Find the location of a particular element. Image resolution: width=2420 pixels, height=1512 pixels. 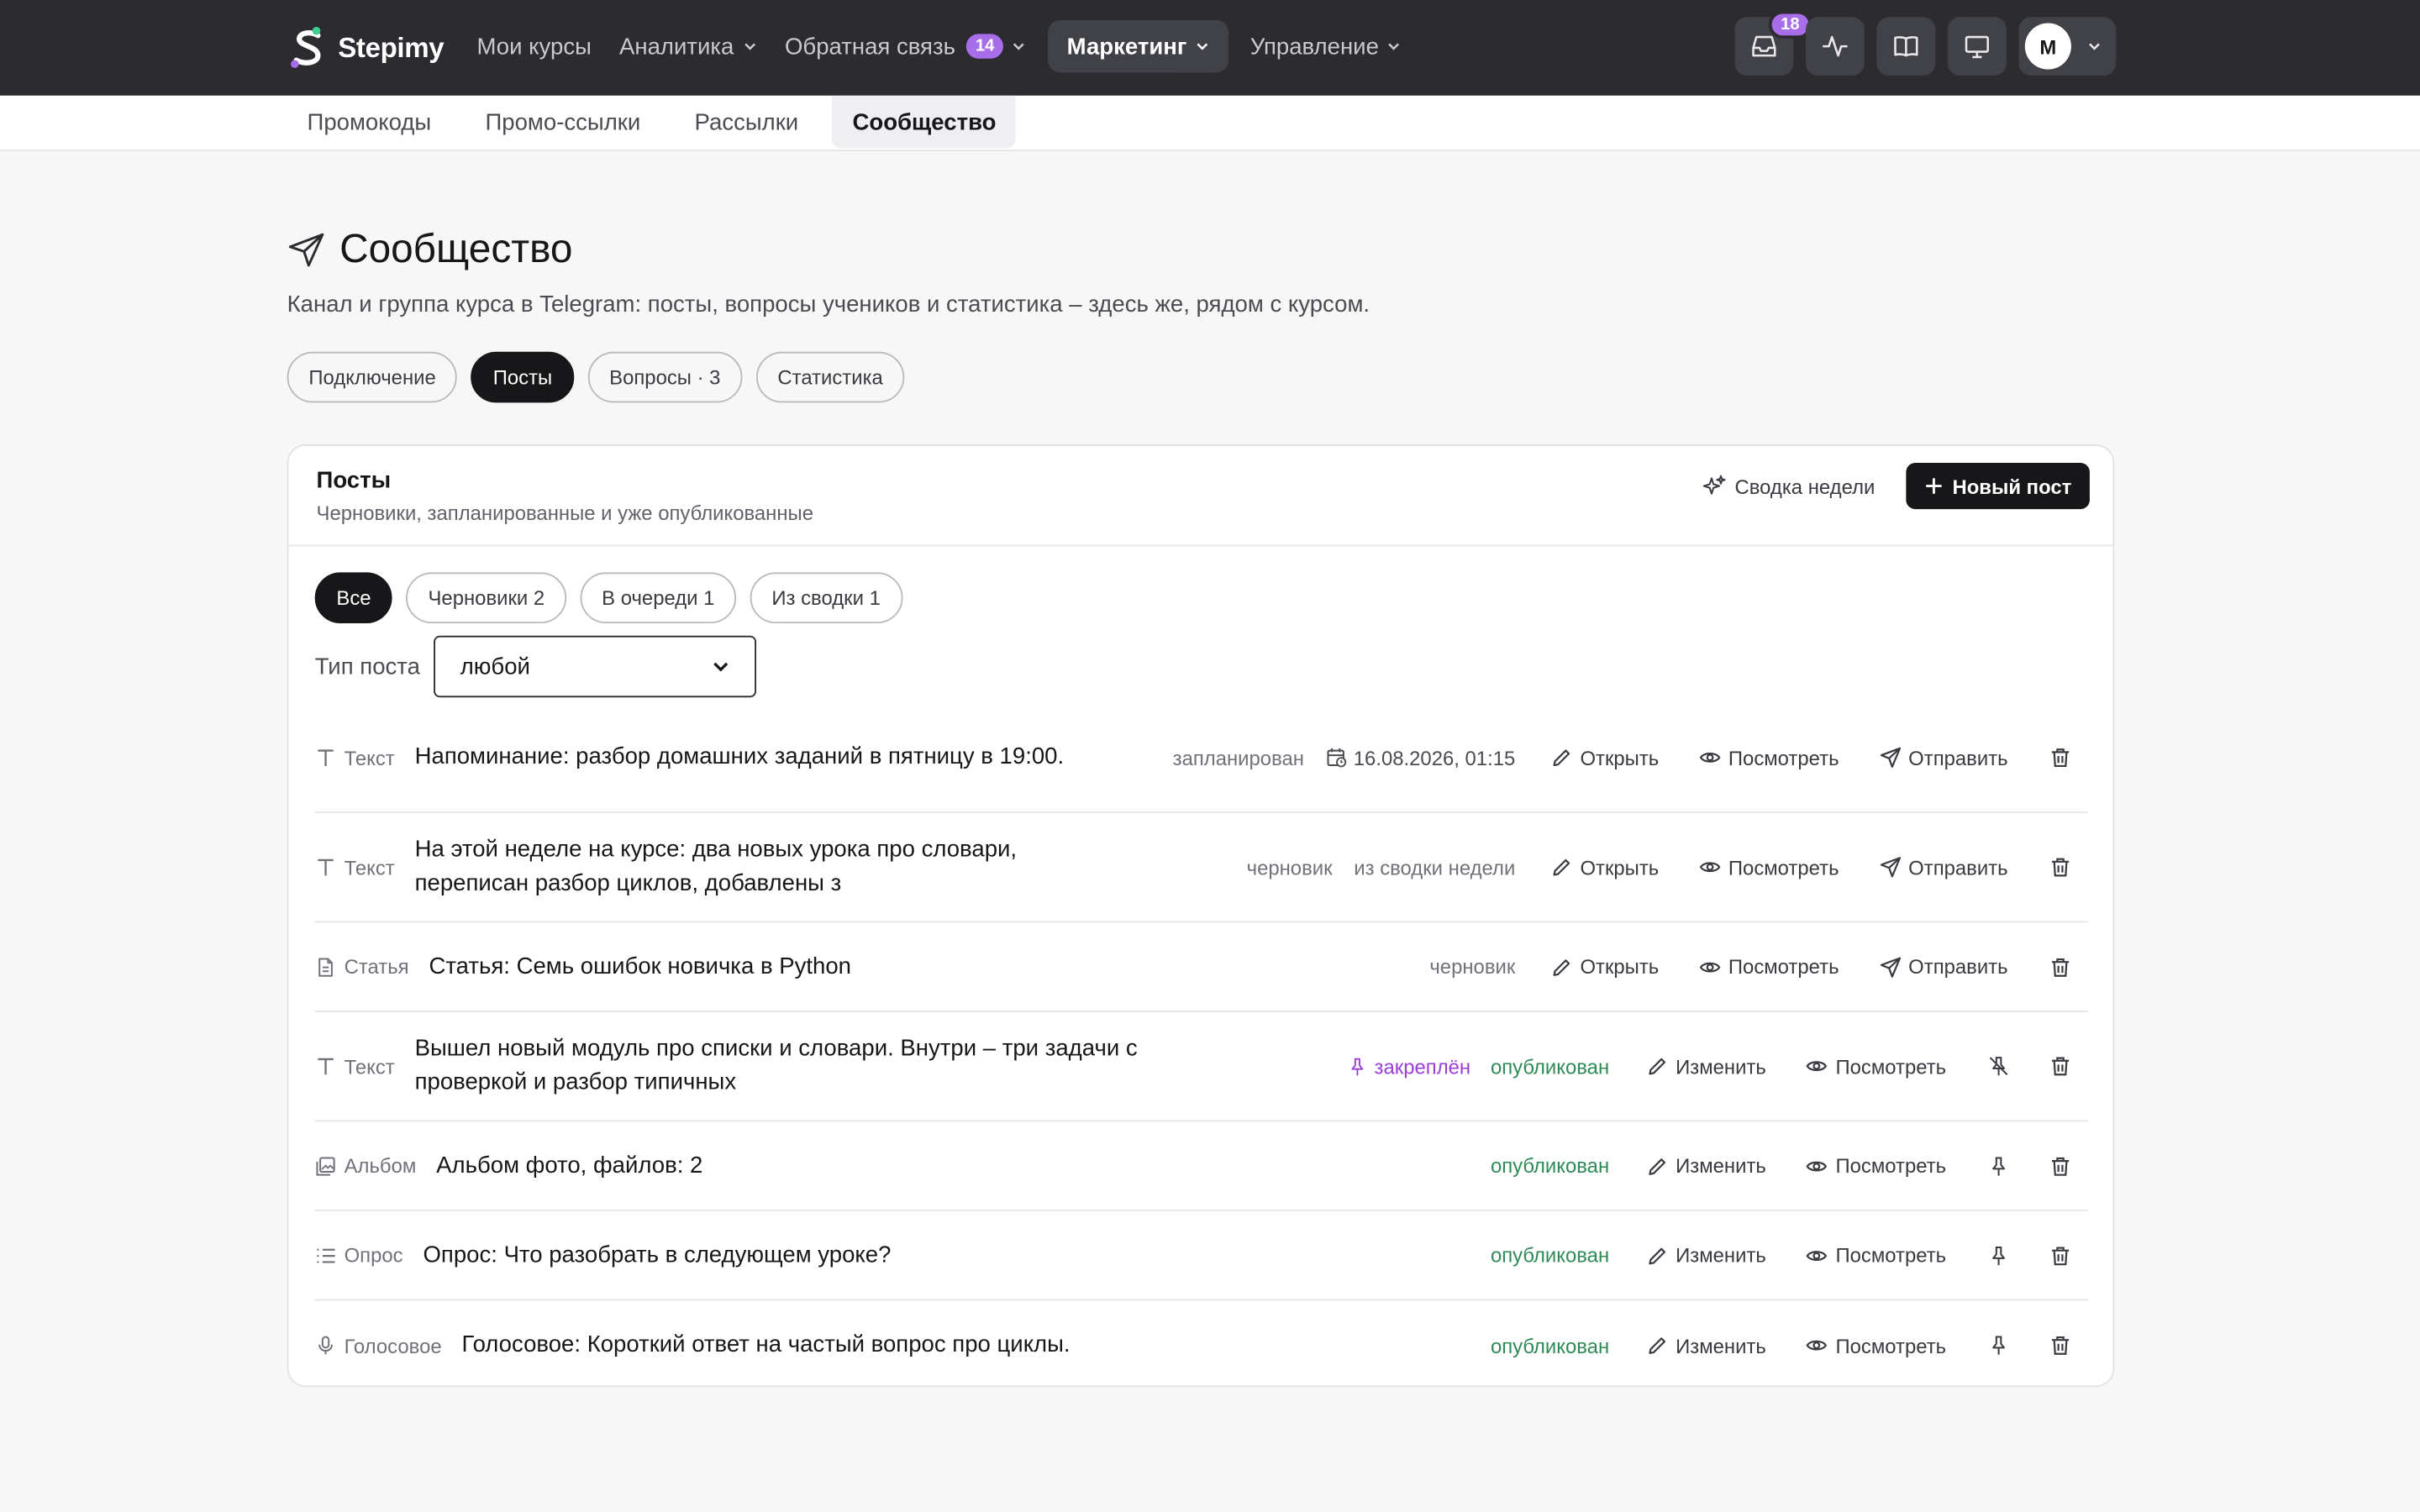

poll-list-icon is located at coordinates (326, 1255).